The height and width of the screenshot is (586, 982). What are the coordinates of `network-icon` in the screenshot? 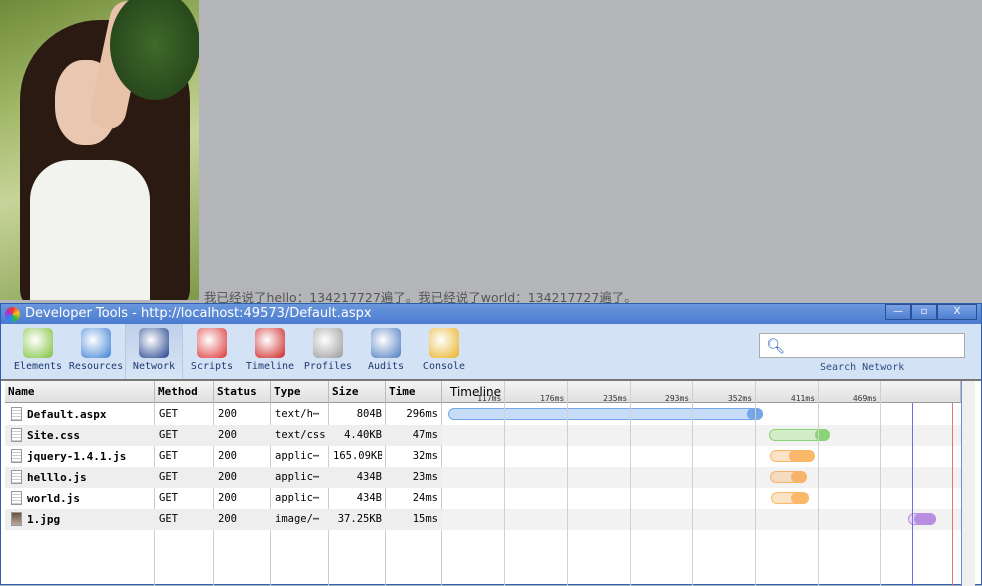 It's located at (154, 343).